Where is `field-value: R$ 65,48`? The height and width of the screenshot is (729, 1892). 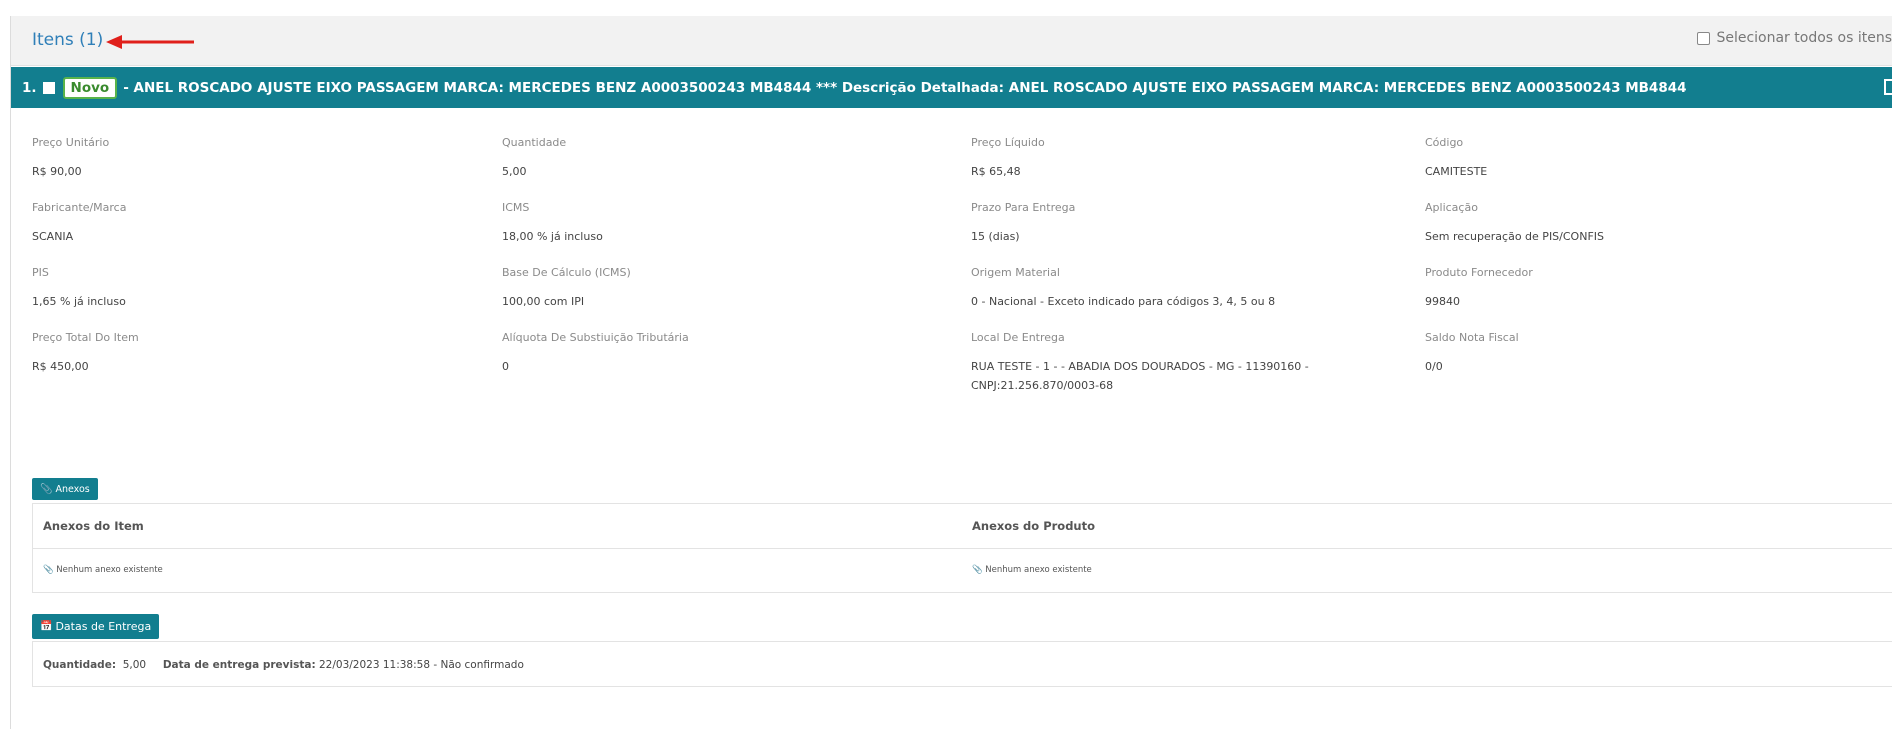 field-value: R$ 65,48 is located at coordinates (996, 171).